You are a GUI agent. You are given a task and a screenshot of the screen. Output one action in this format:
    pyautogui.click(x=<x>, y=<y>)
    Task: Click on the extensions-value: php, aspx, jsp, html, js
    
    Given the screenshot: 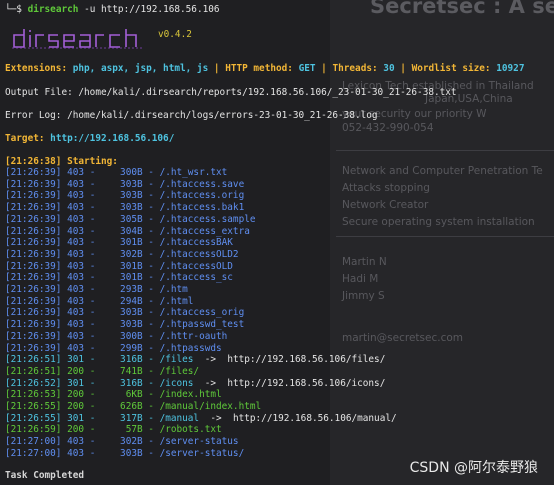 What is the action you would take?
    pyautogui.click(x=140, y=68)
    